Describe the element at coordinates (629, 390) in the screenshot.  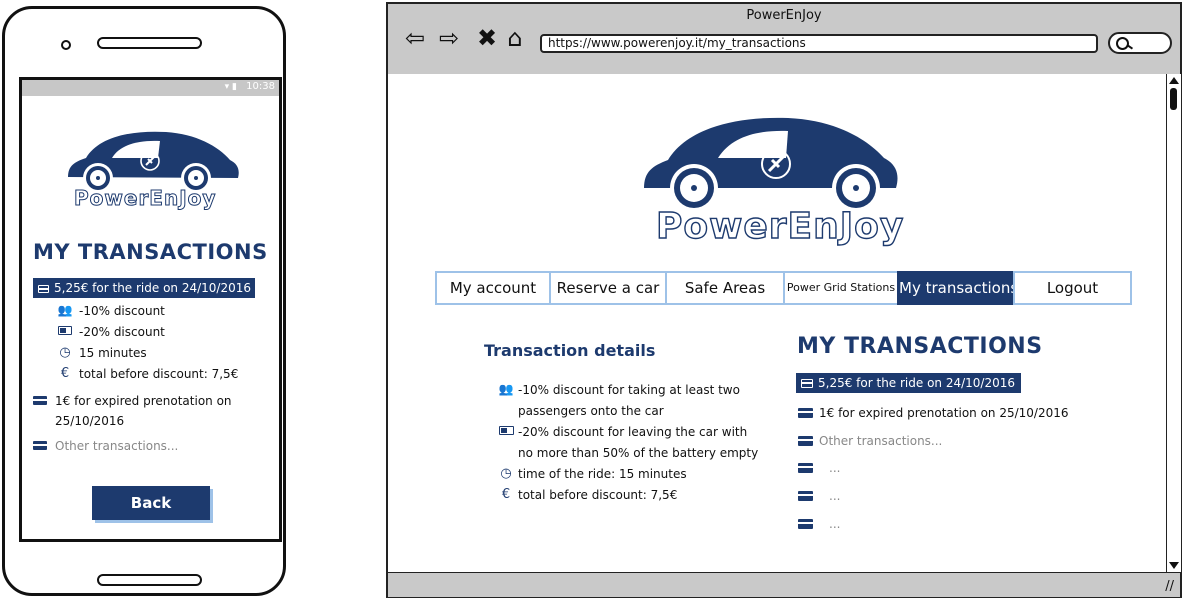
I see `detail-passengers-line1: -10% discount for taking at least two` at that location.